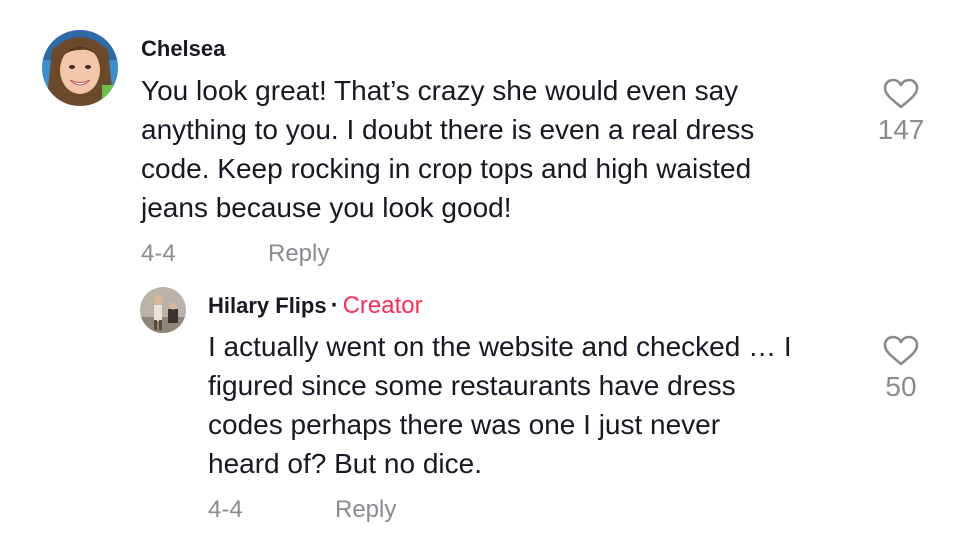 The height and width of the screenshot is (543, 980). Describe the element at coordinates (326, 207) in the screenshot. I see `comment-text-line: jeans because you look good!` at that location.